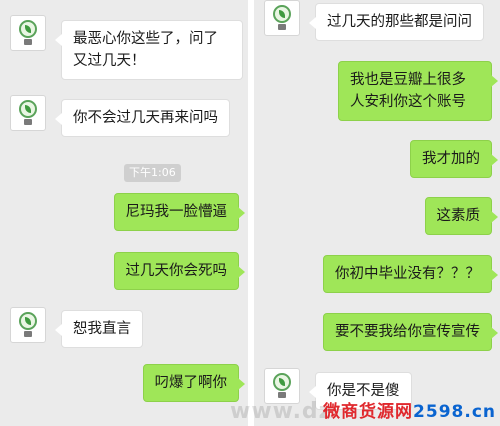 The image size is (500, 426). Describe the element at coordinates (368, 412) in the screenshot. I see `watermark-site-name: 微商货源网` at that location.